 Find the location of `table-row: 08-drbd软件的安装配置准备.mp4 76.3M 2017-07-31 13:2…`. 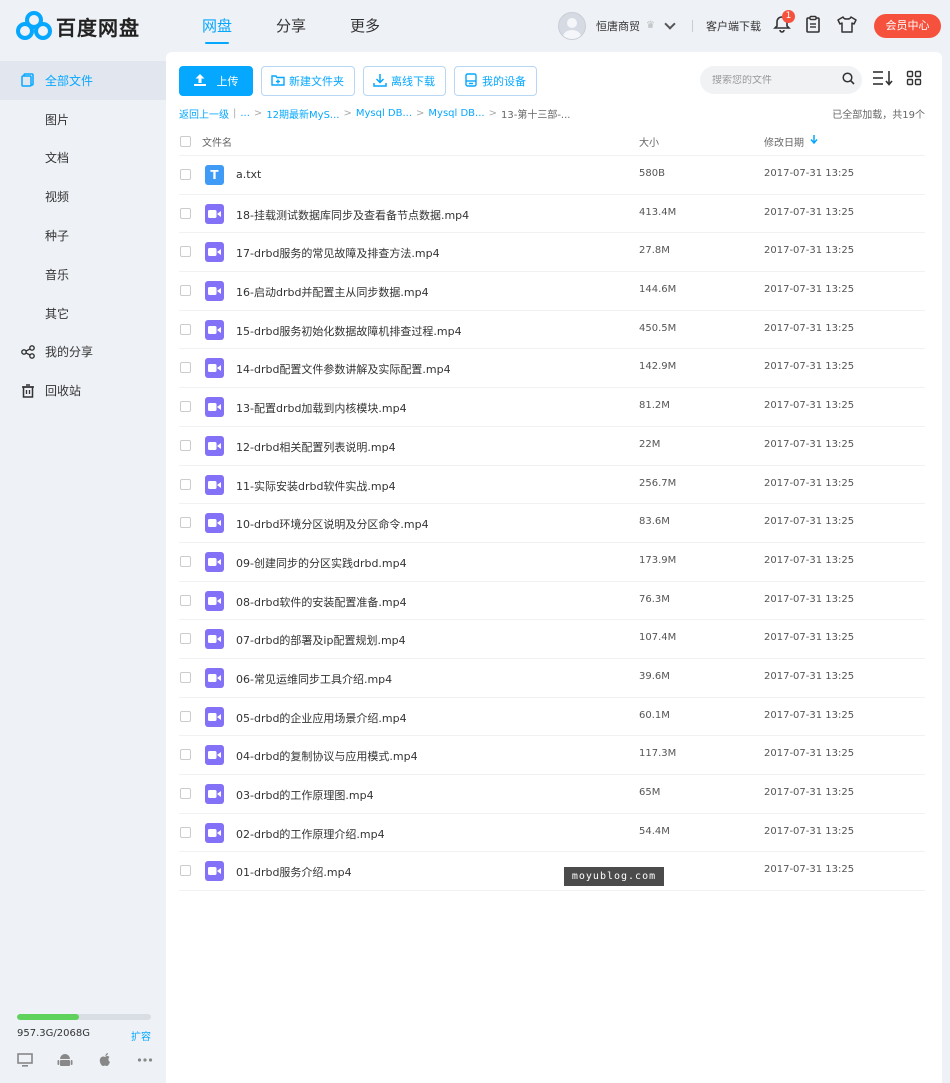

table-row: 08-drbd软件的安装配置准备.mp4 76.3M 2017-07-31 13:2… is located at coordinates (552, 601).